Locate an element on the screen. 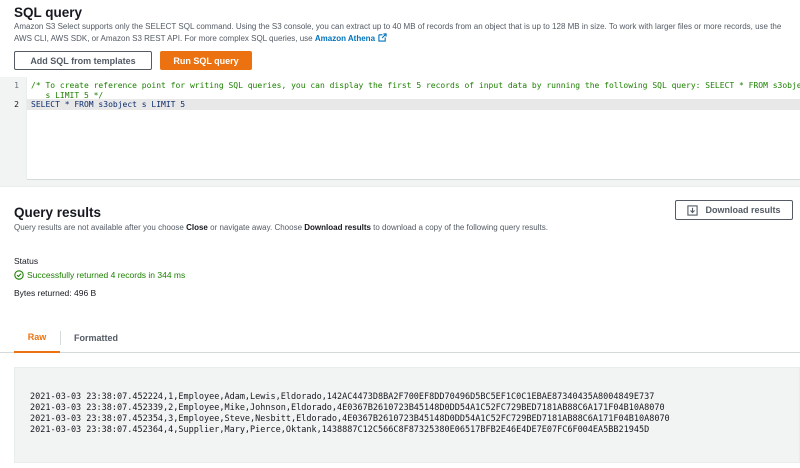  tab-divider is located at coordinates (60, 338).